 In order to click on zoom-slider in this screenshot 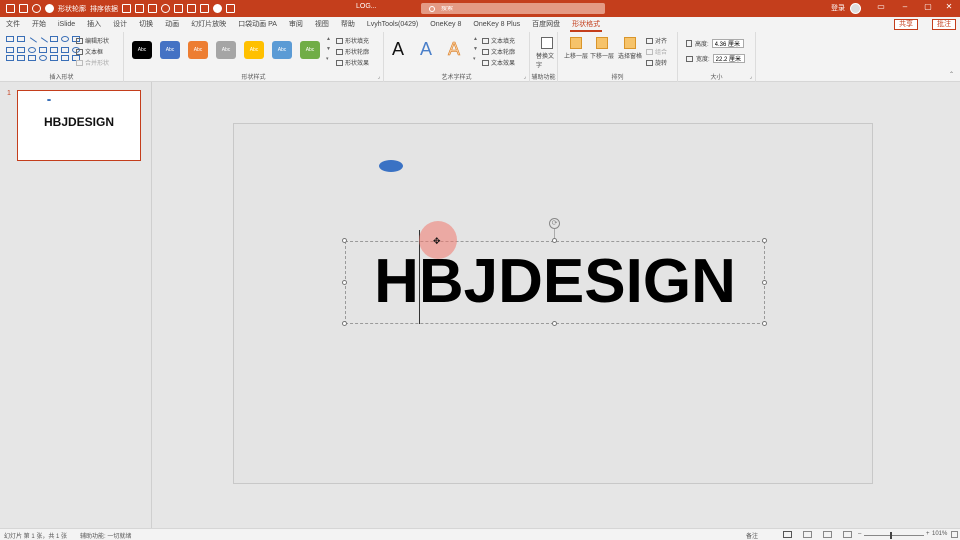, I will do `click(894, 535)`.